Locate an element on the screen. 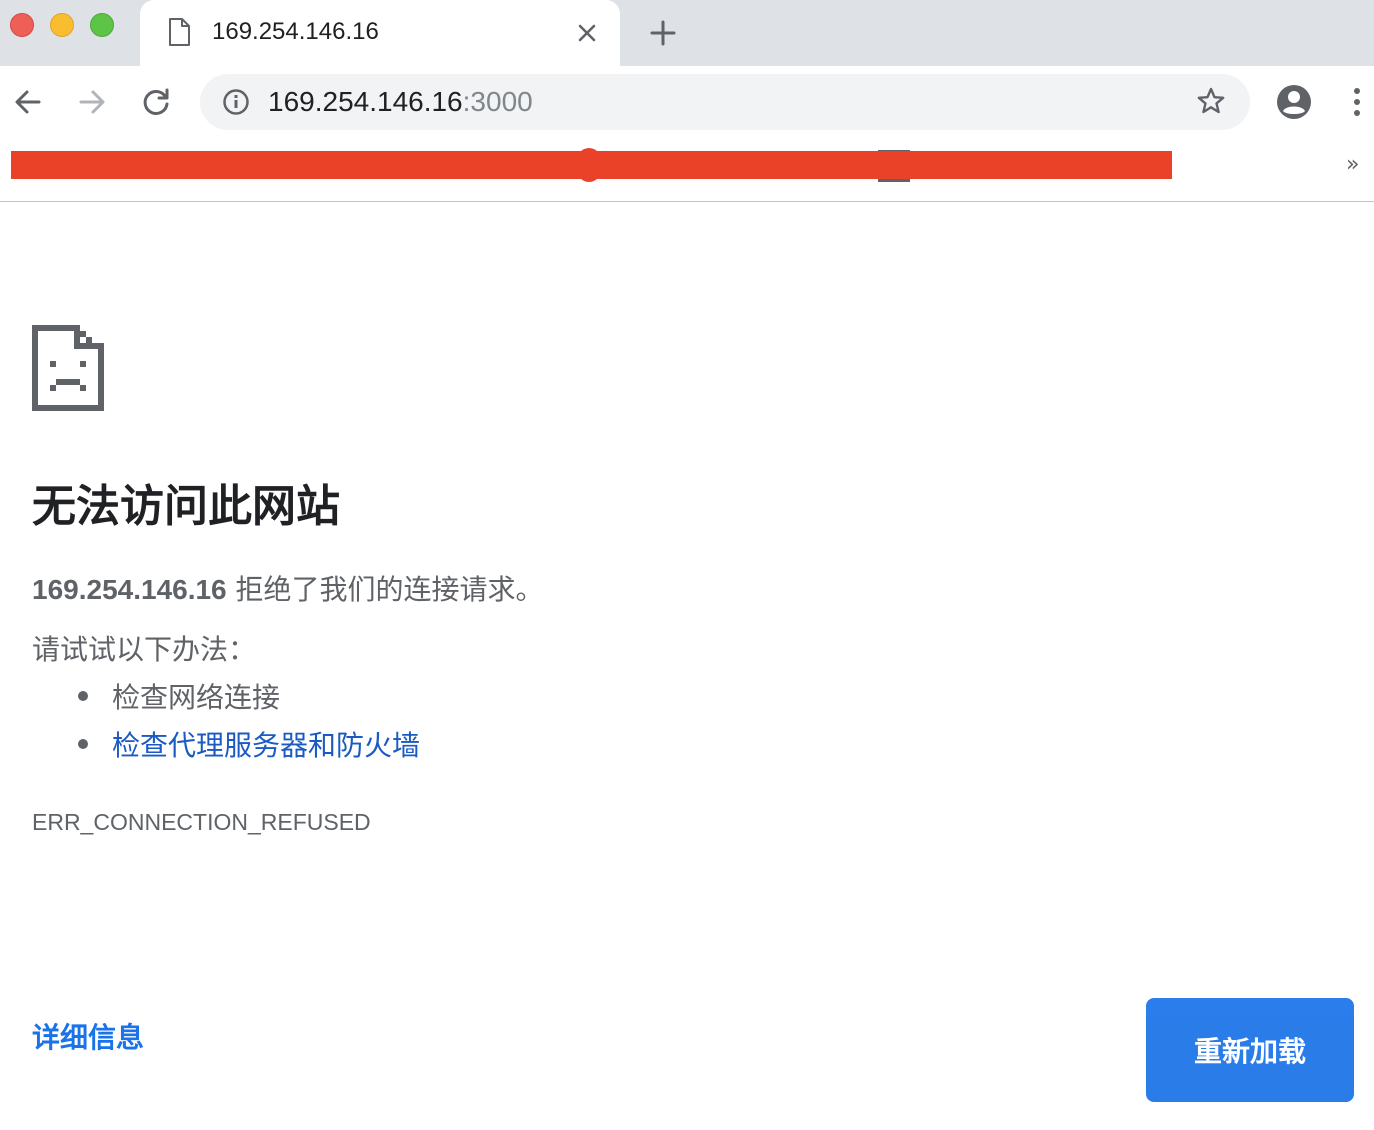  redaction-cover is located at coordinates (894, 165).